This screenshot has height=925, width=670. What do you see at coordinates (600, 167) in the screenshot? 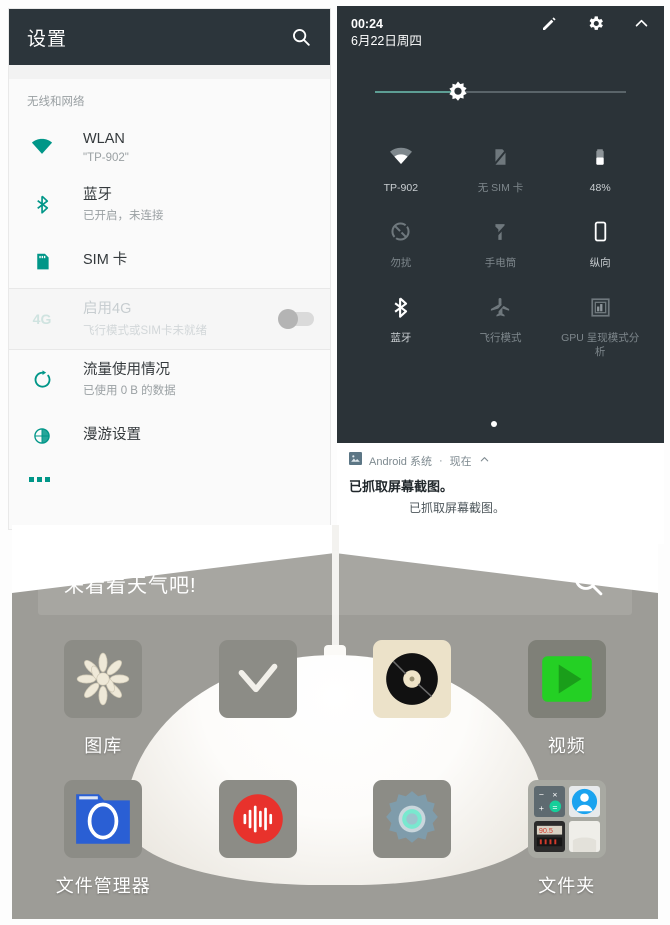
I see `qs-tile-battery: 48%` at bounding box center [600, 167].